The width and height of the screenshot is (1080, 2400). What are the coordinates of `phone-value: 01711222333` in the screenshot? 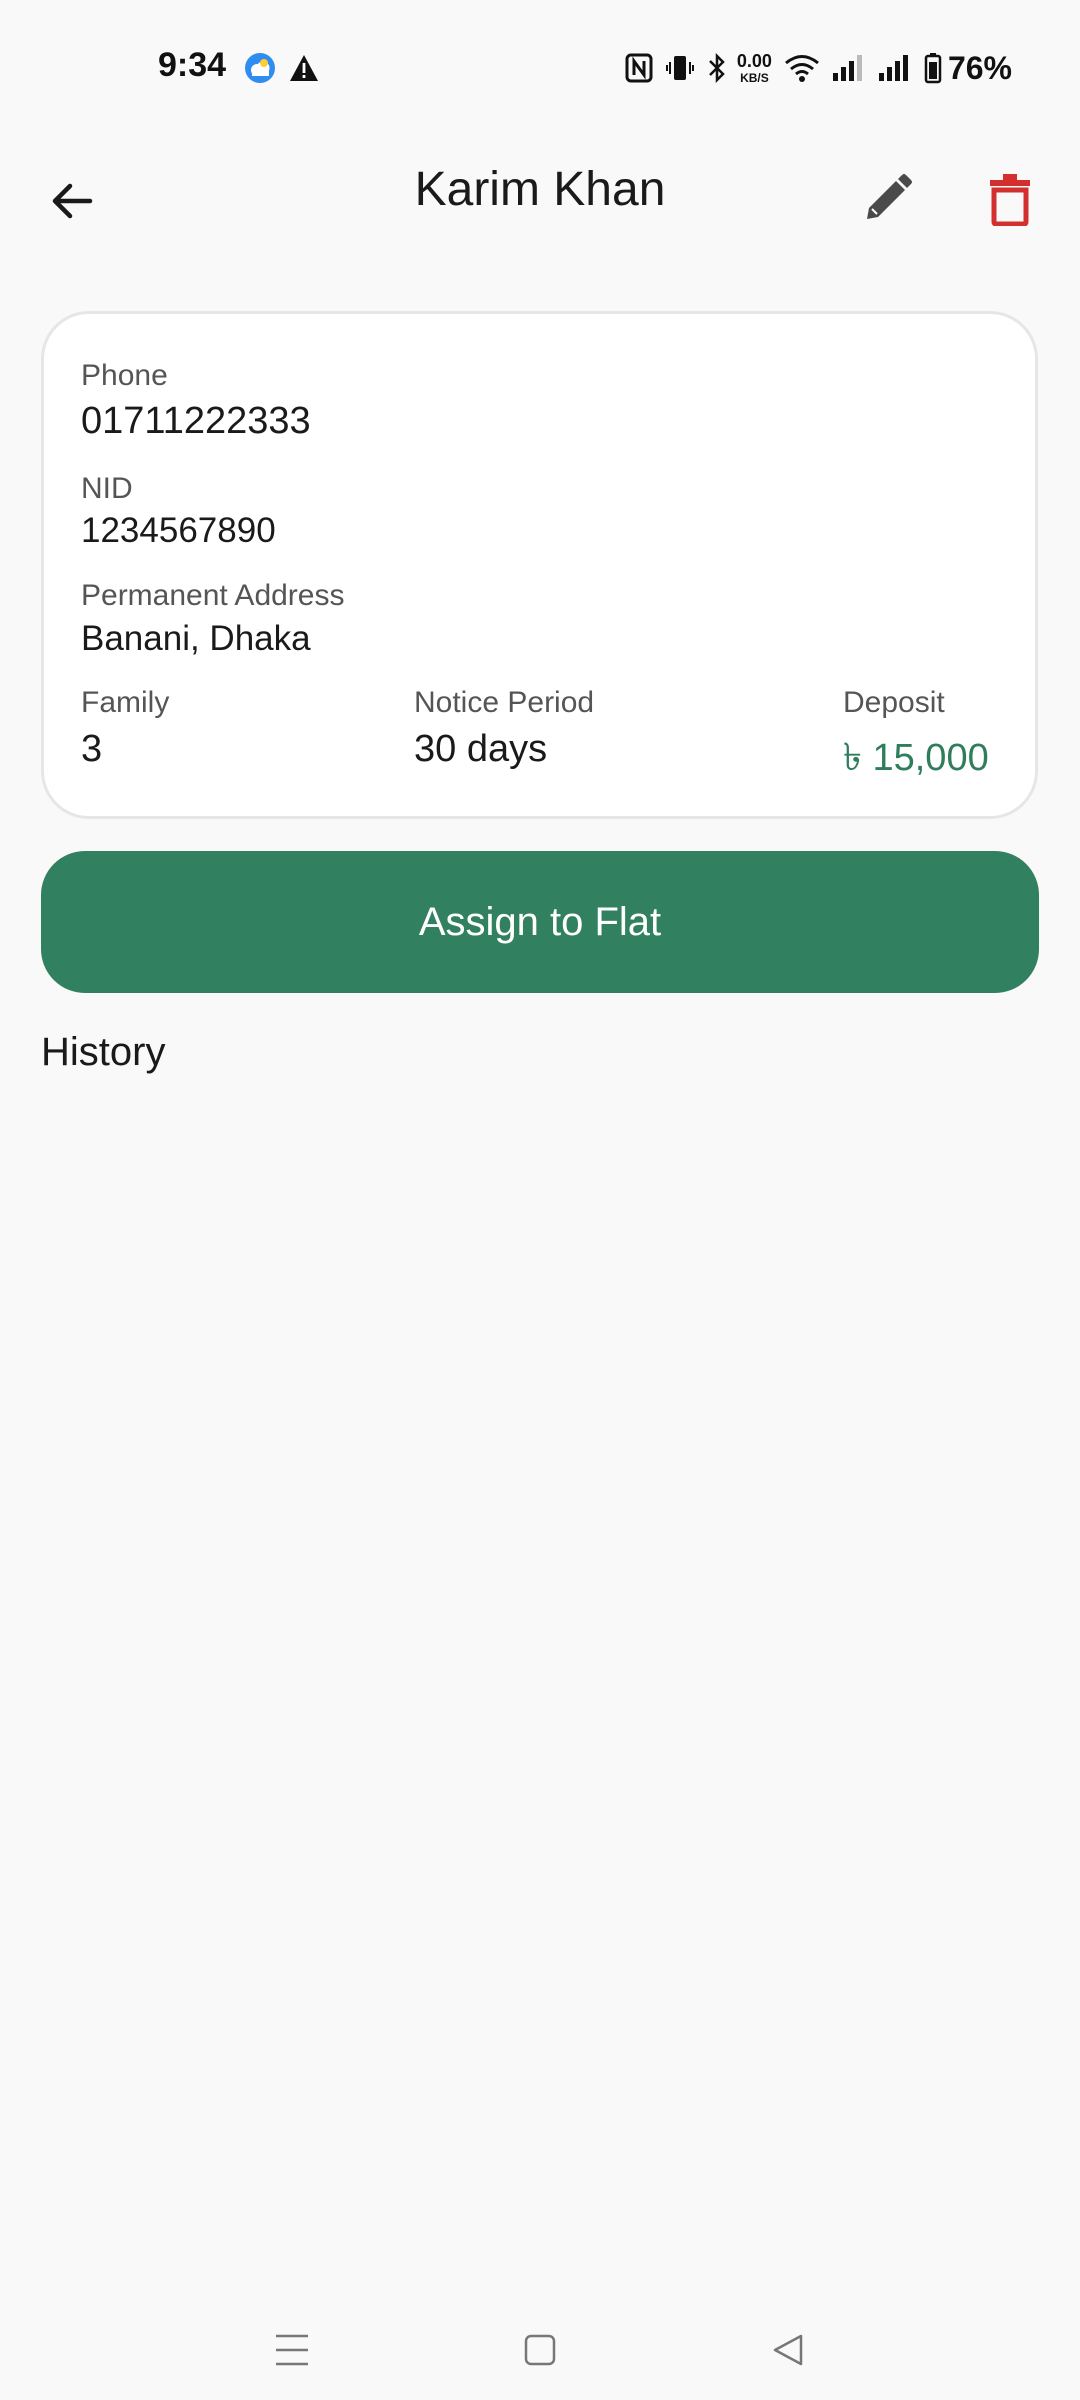 It's located at (196, 421).